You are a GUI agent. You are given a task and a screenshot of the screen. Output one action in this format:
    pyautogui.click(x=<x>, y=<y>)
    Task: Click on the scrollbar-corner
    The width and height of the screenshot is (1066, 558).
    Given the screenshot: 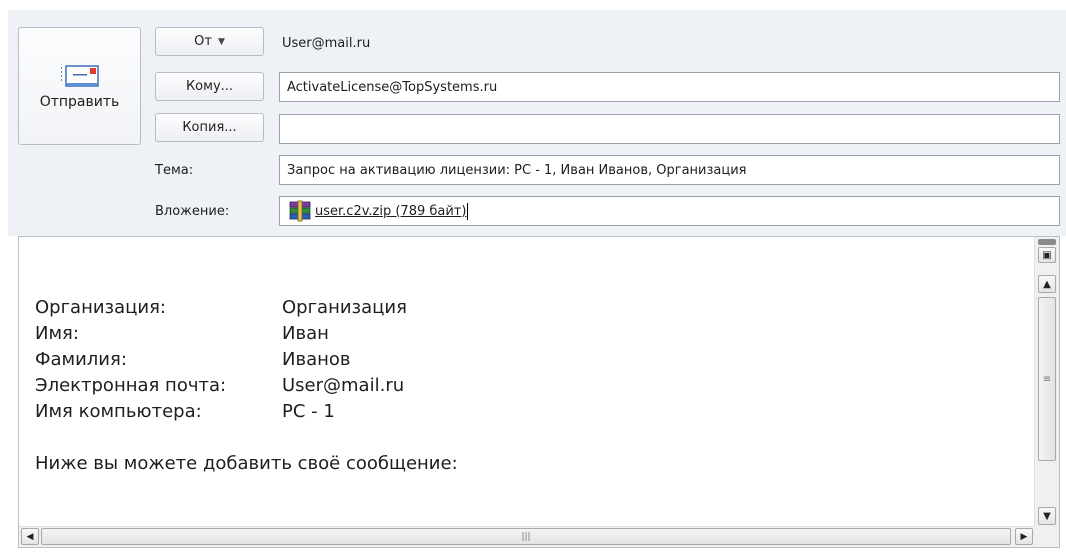 What is the action you would take?
    pyautogui.click(x=1047, y=537)
    